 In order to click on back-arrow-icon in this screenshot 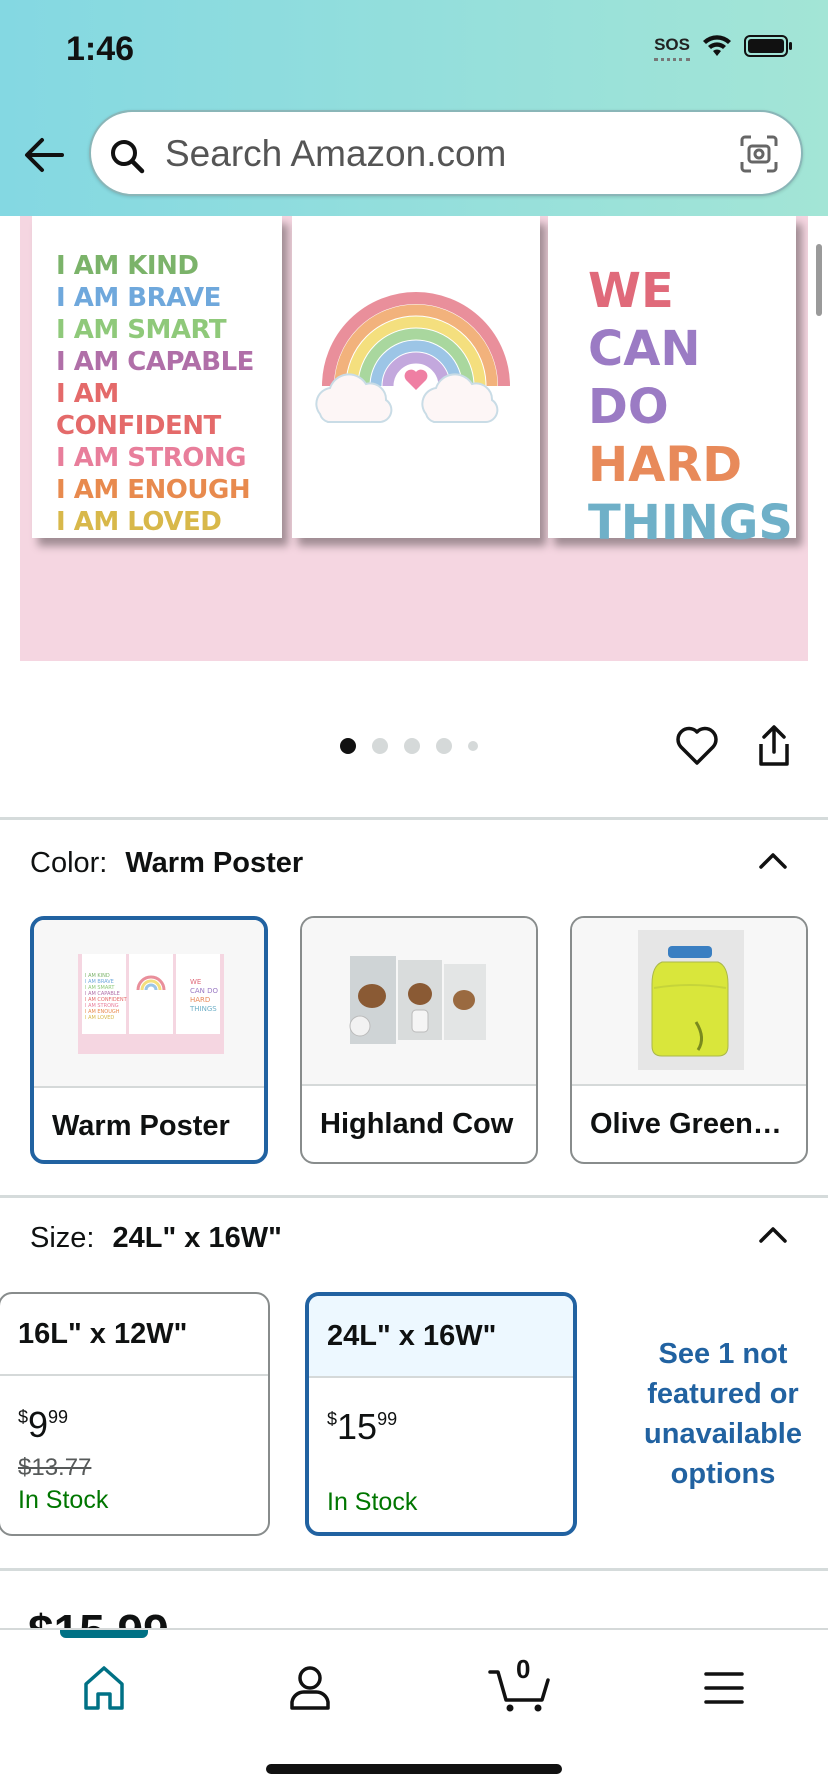, I will do `click(44, 155)`.